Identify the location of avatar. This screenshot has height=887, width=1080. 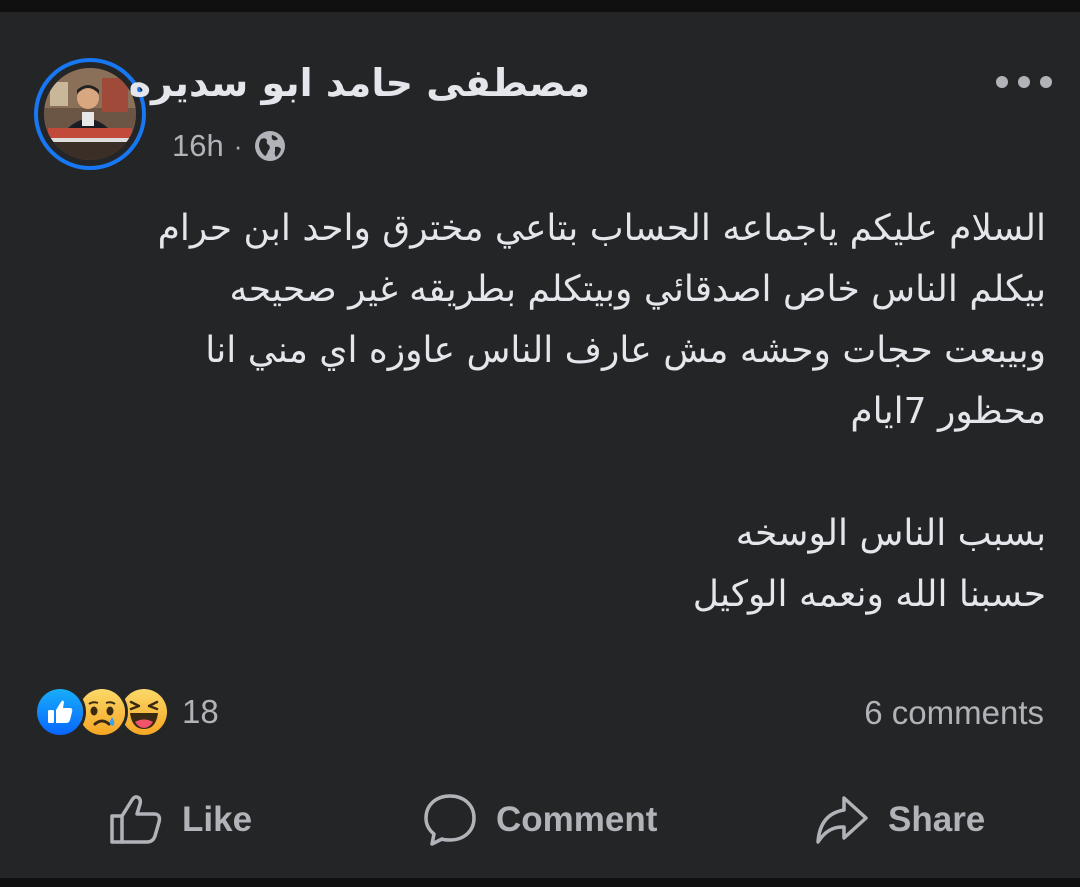
(90, 114).